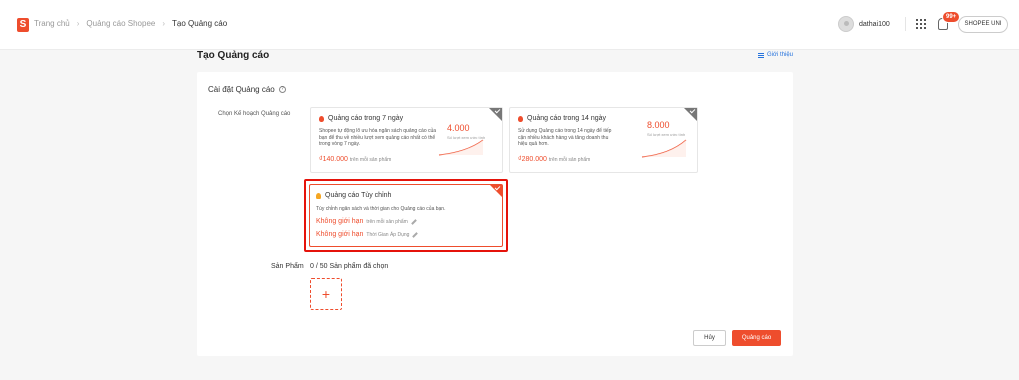 This screenshot has height=380, width=1019. I want to click on section-title-text: Cài đặt Quảng cáo, so click(241, 89).